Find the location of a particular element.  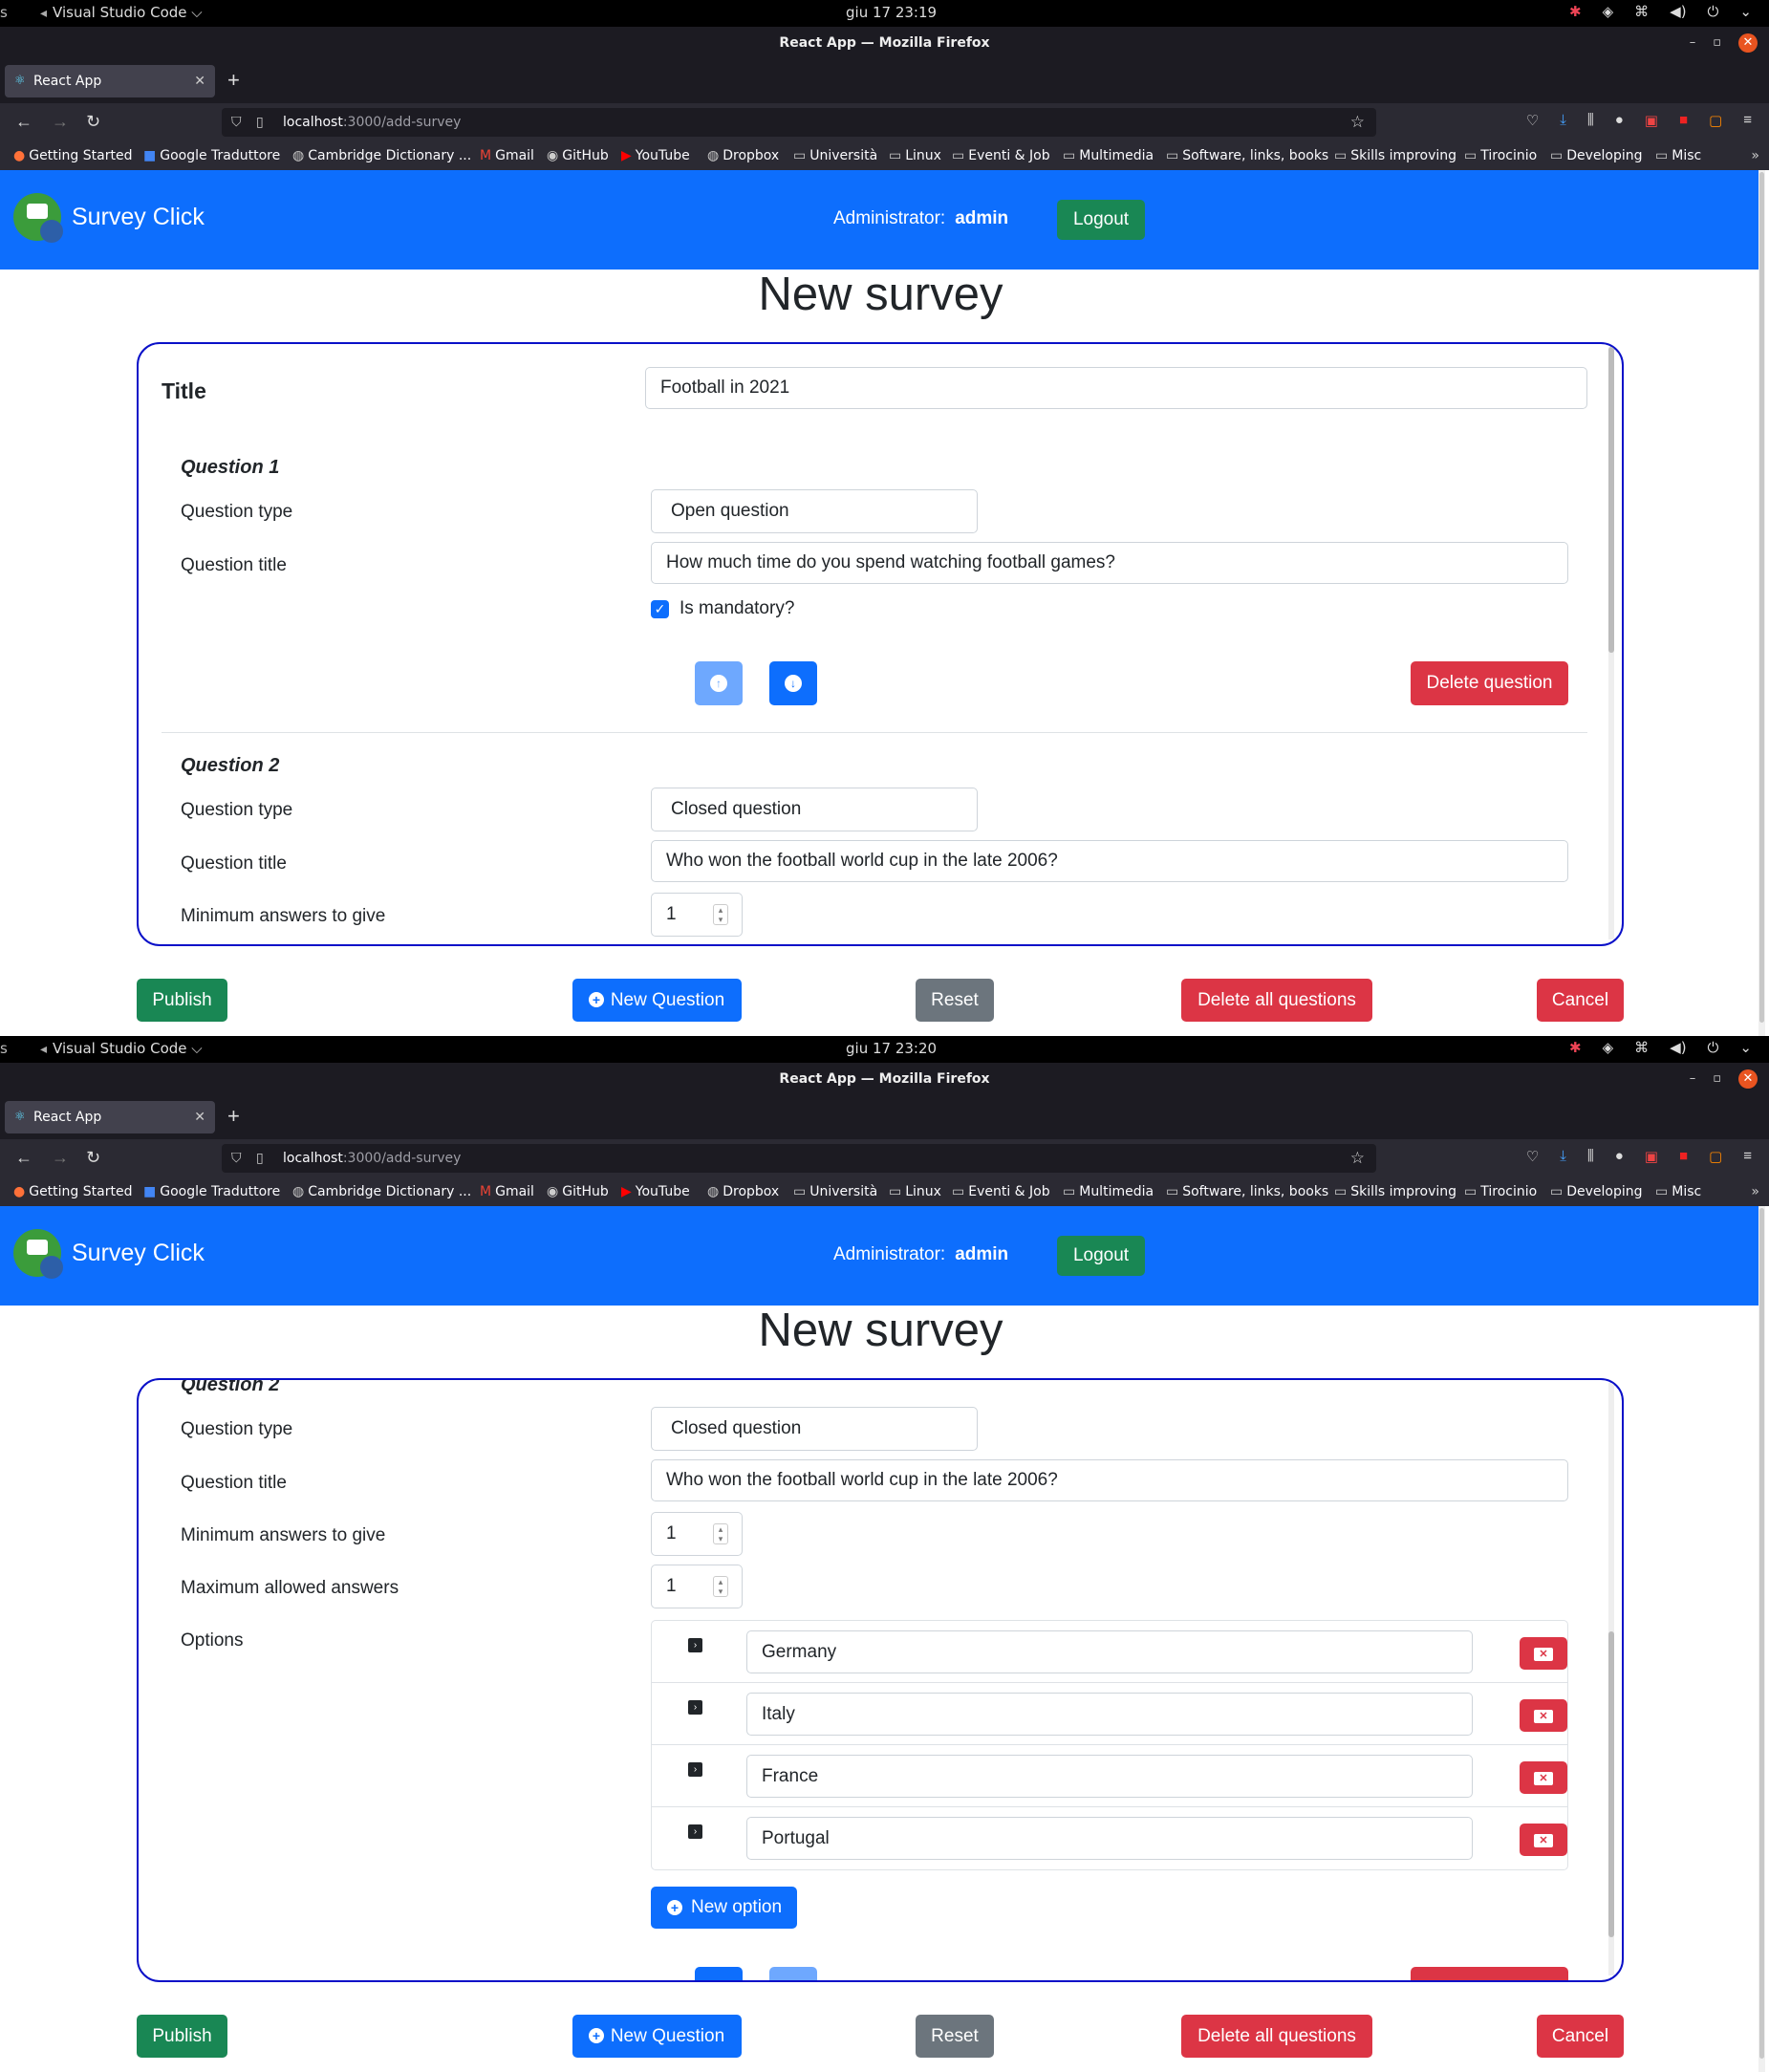

q1-type-select: Open question is located at coordinates (814, 511).